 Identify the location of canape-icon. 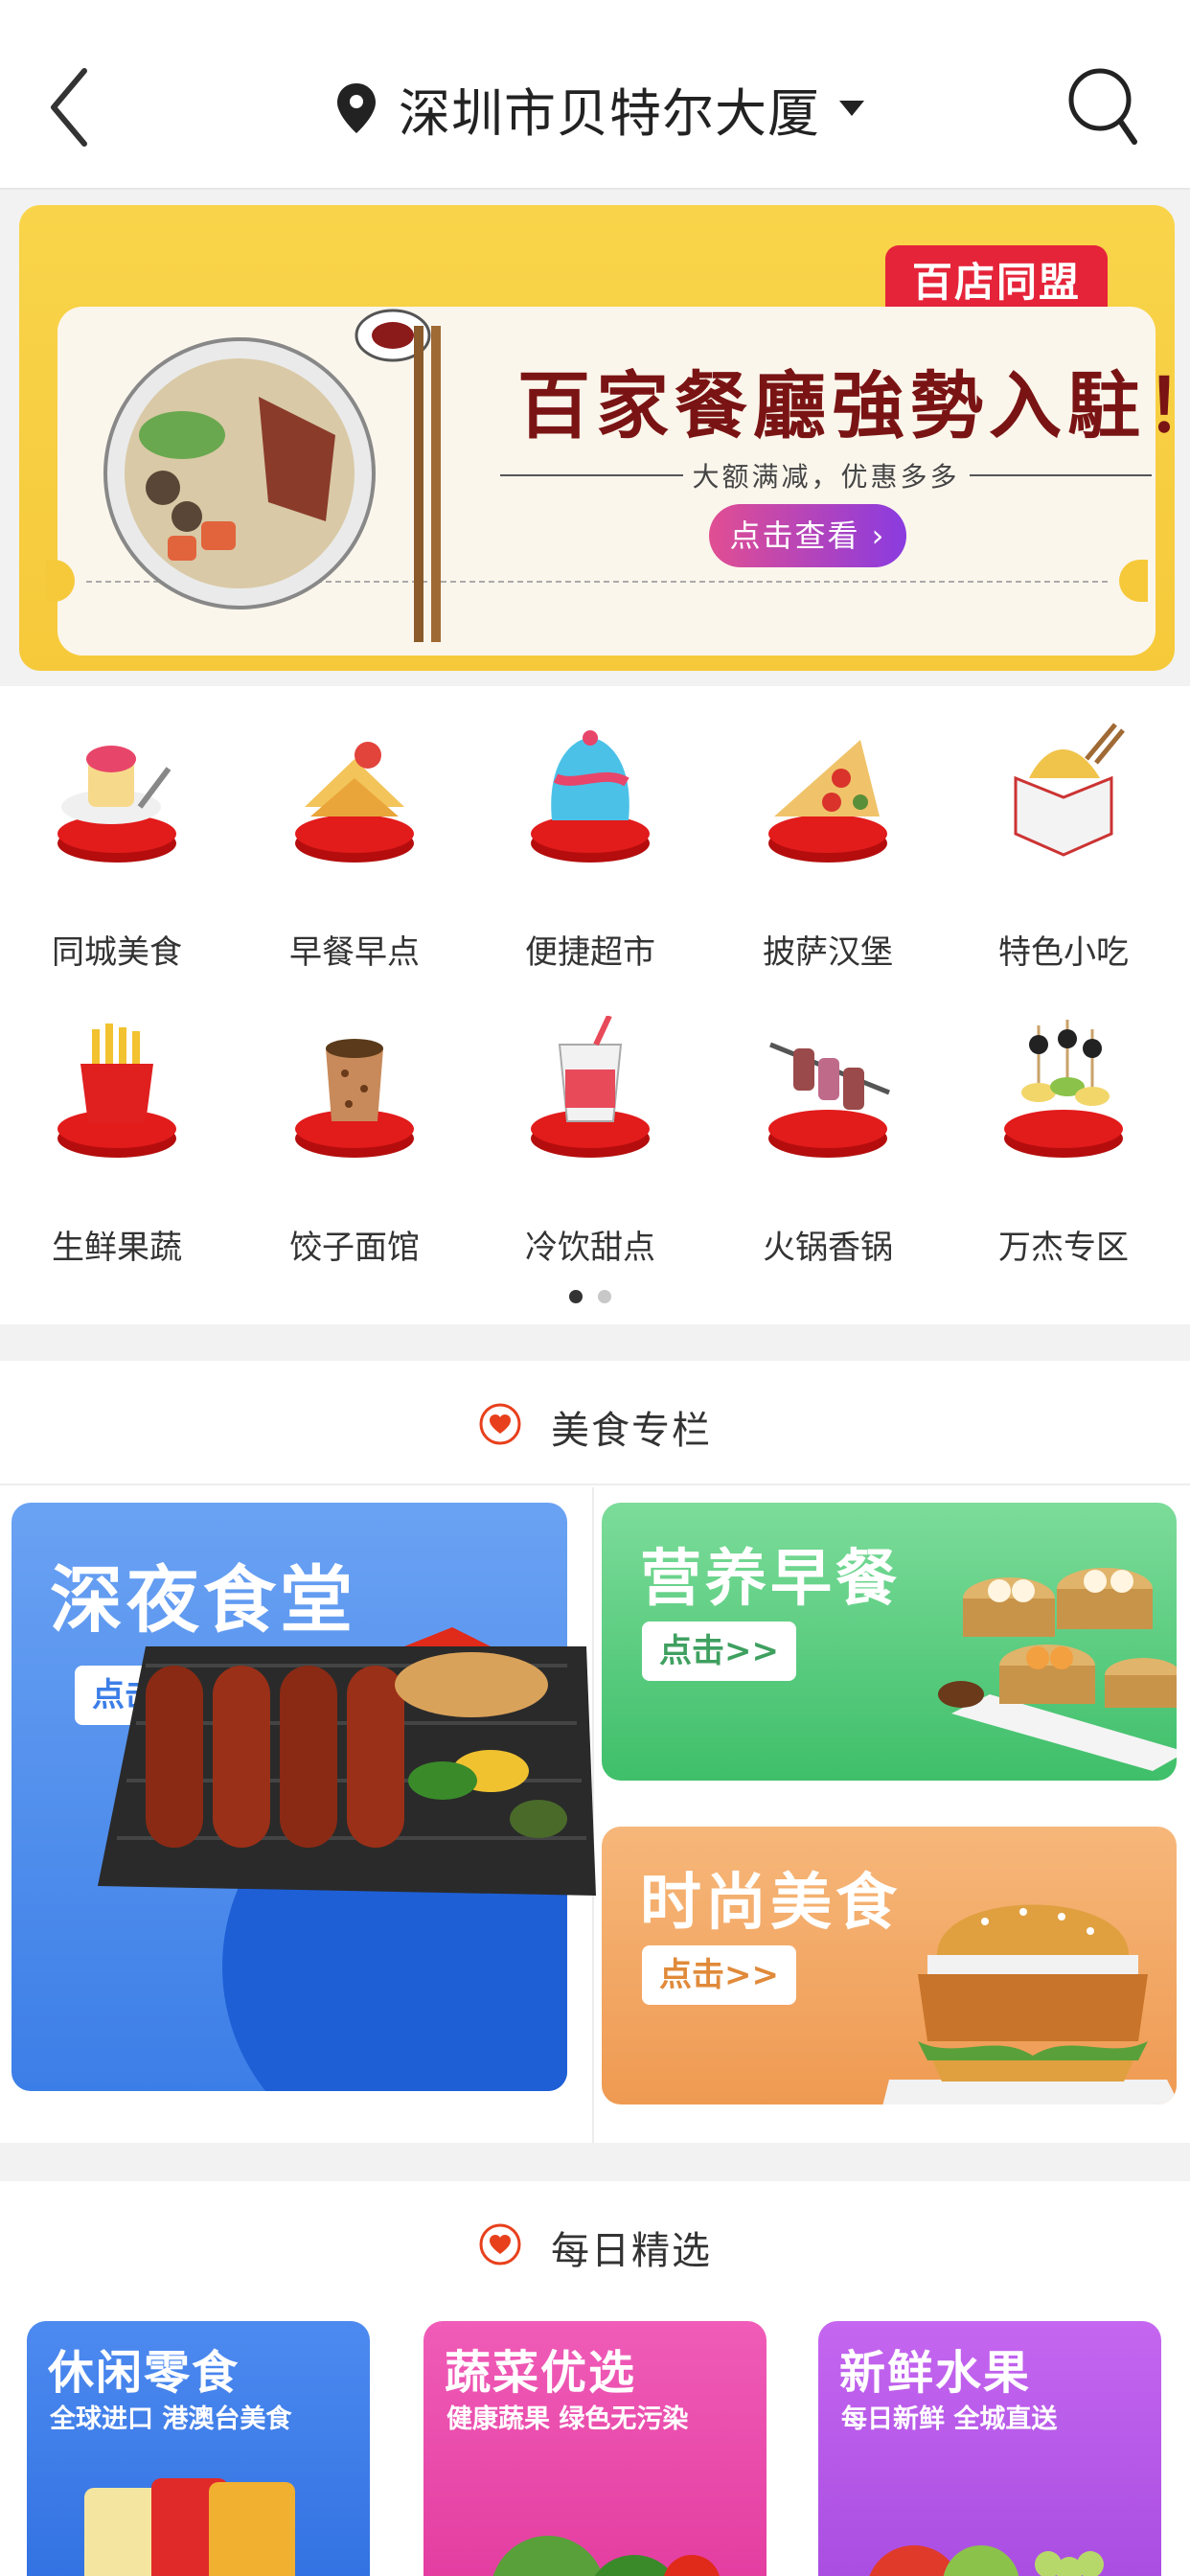
(1064, 1089).